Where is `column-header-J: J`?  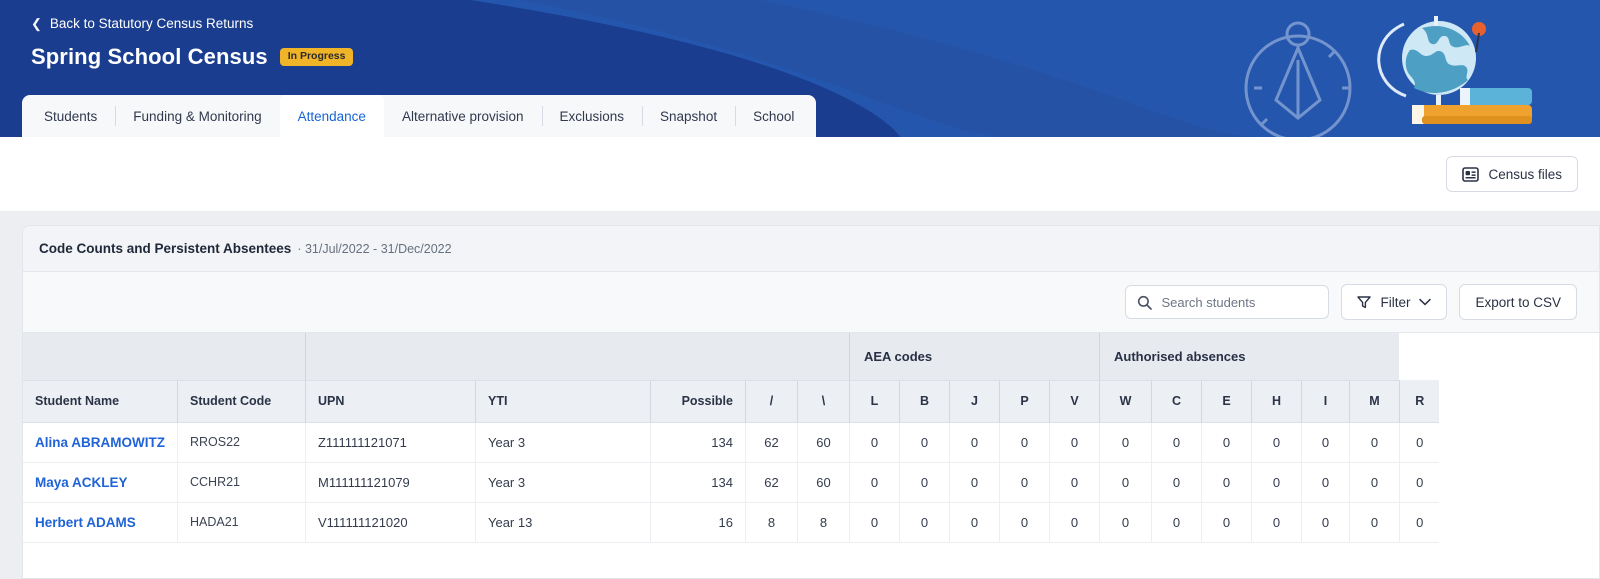
column-header-J: J is located at coordinates (974, 401).